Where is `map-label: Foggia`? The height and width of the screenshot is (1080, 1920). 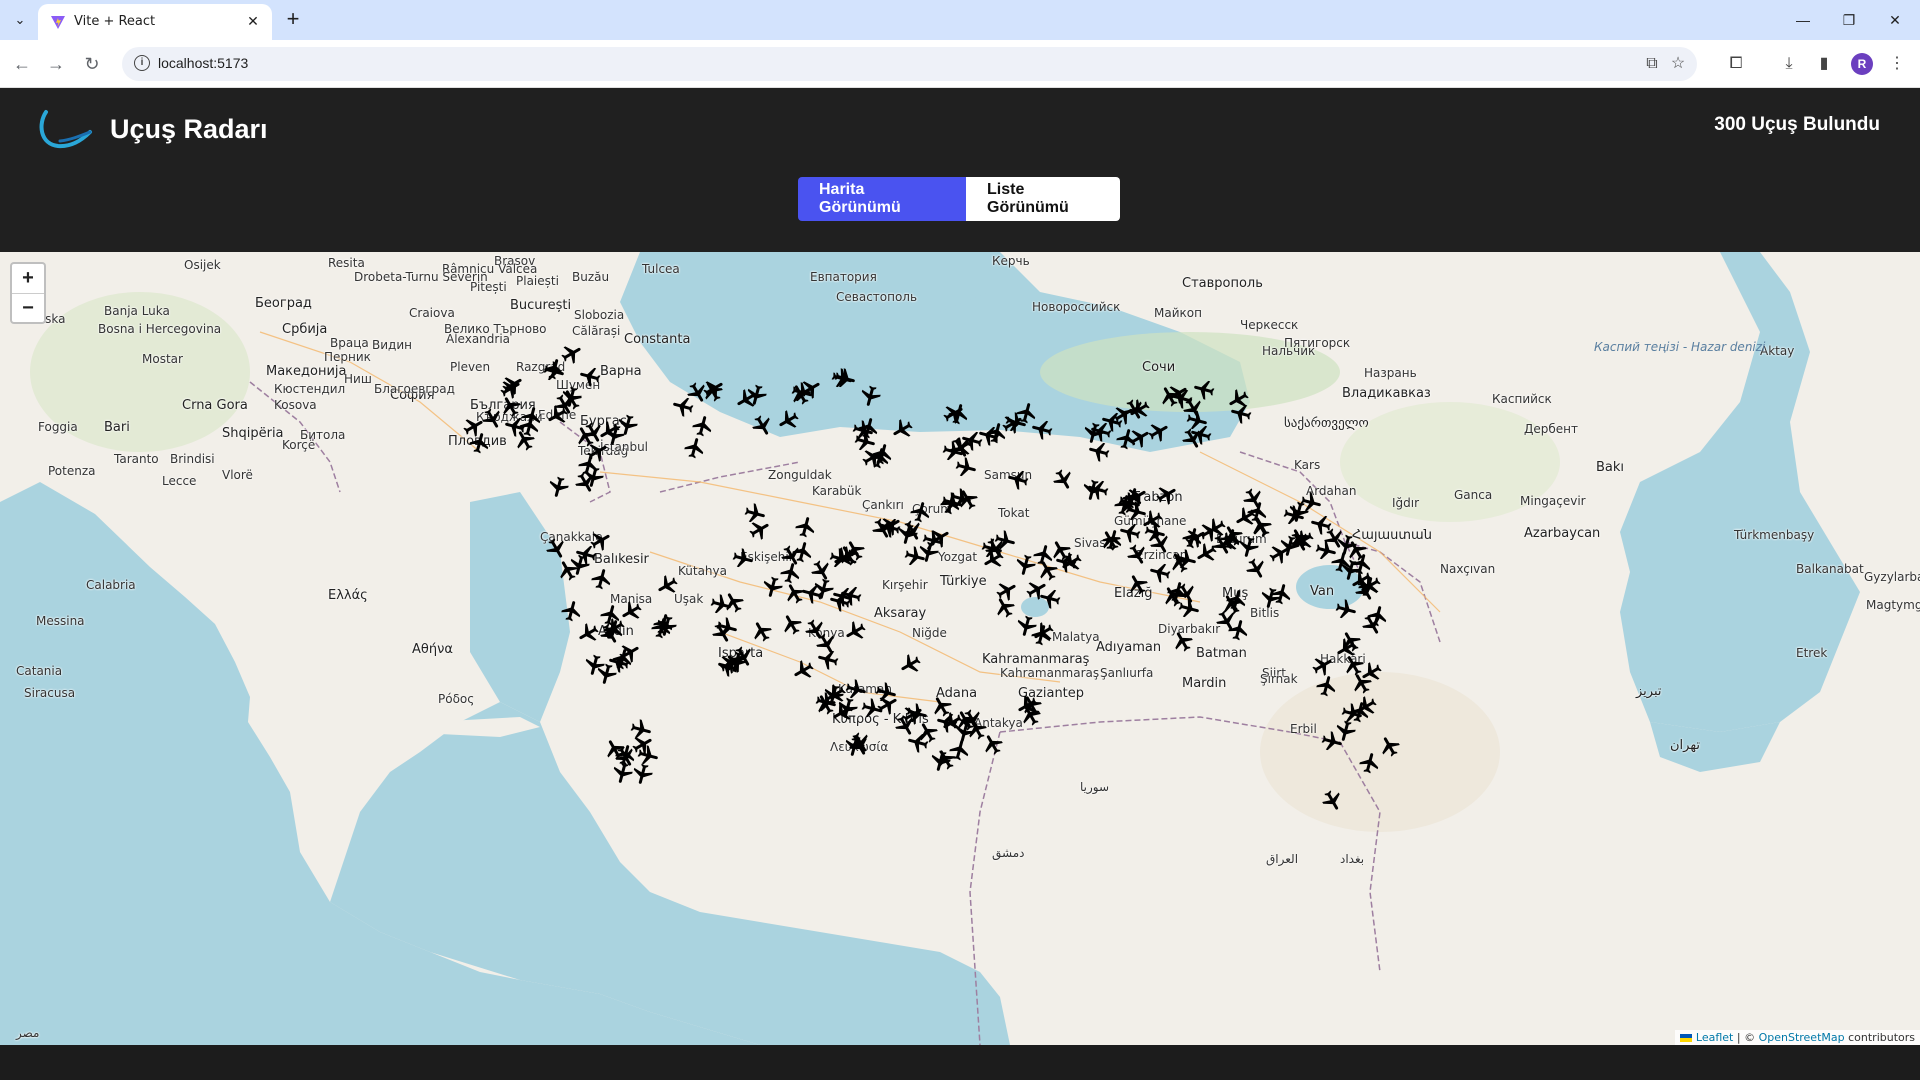
map-label: Foggia is located at coordinates (58, 427).